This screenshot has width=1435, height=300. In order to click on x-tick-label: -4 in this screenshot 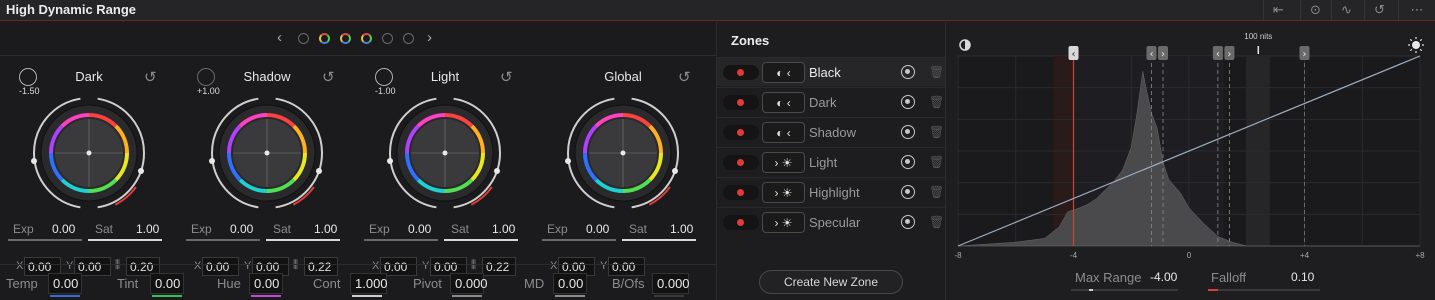, I will do `click(1074, 255)`.